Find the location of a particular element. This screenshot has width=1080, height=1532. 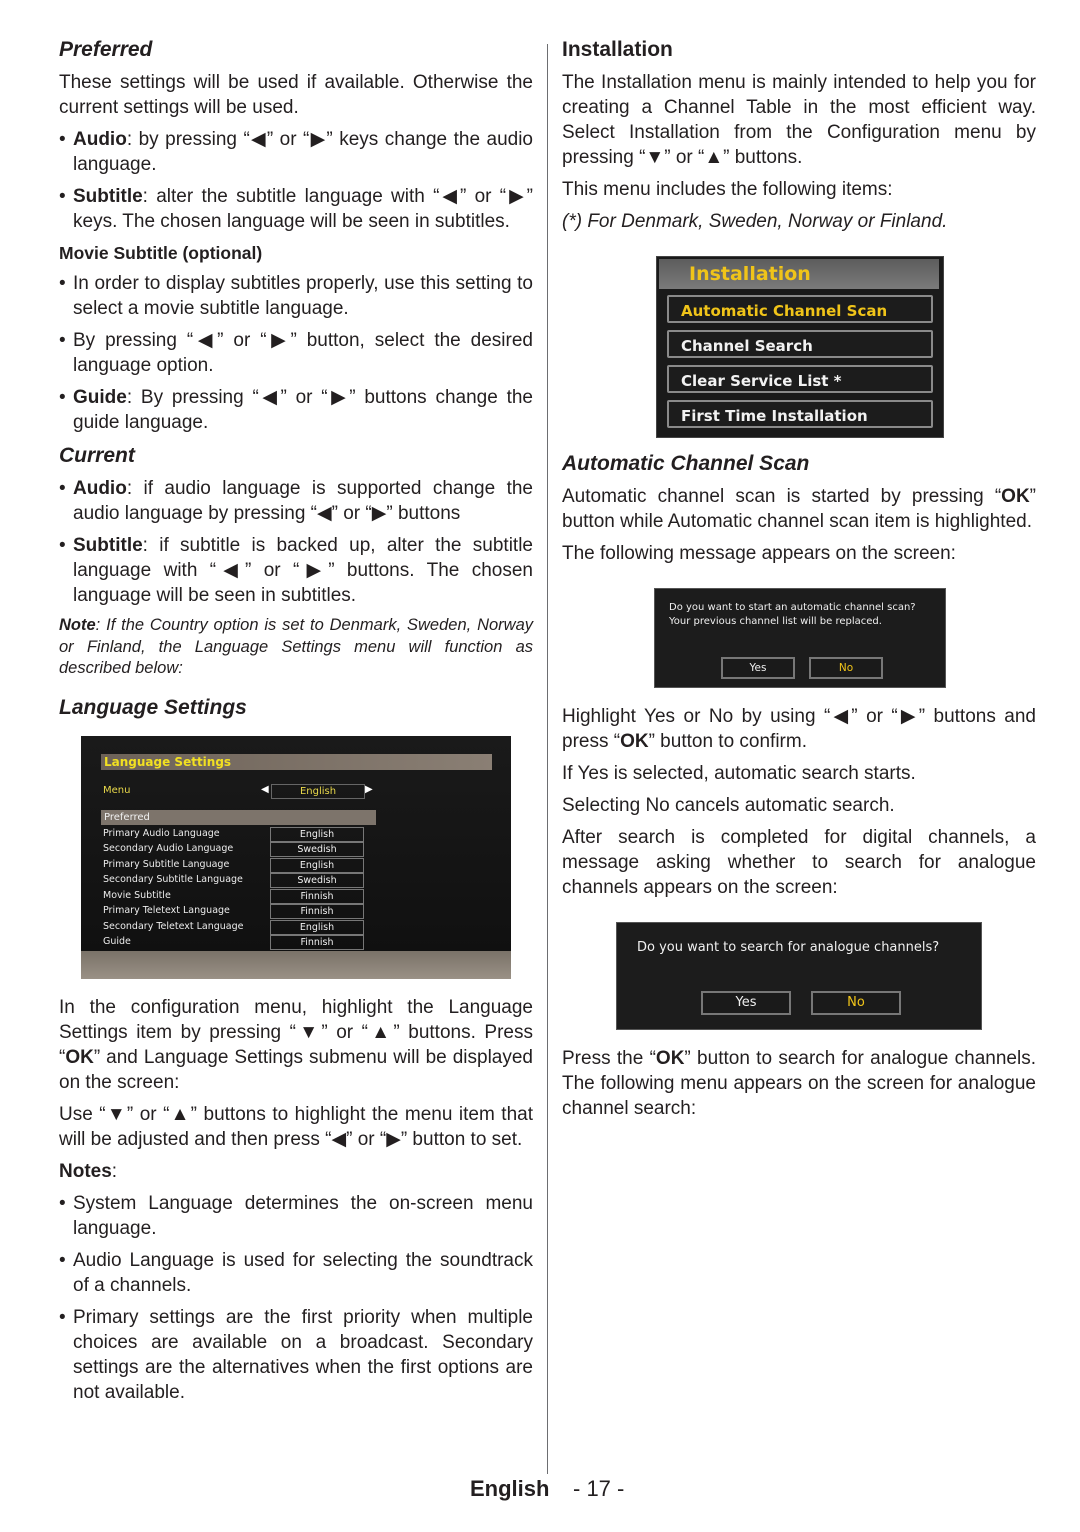

text: Press the “ is located at coordinates (609, 1058).